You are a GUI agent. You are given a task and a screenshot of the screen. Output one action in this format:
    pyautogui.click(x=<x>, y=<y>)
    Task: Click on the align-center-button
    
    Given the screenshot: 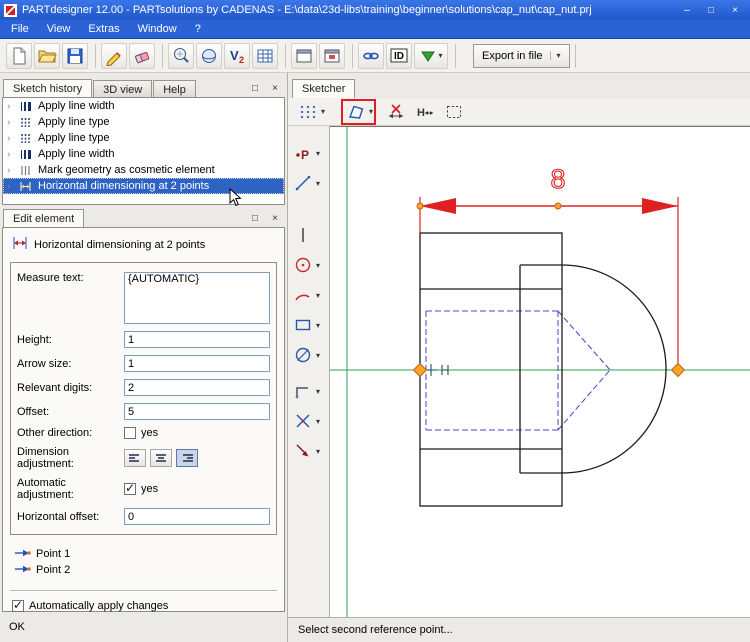 What is the action you would take?
    pyautogui.click(x=161, y=458)
    